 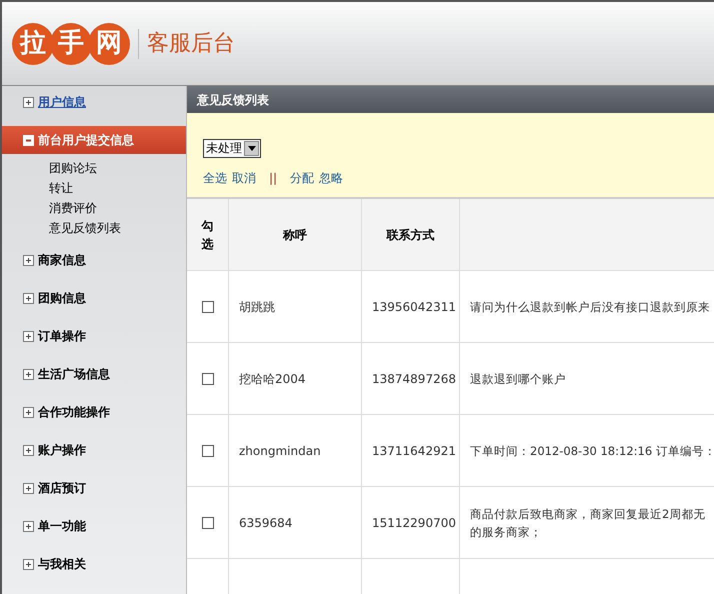 What do you see at coordinates (94, 412) in the screenshot?
I see `sidebar-item: 合作功能操作` at bounding box center [94, 412].